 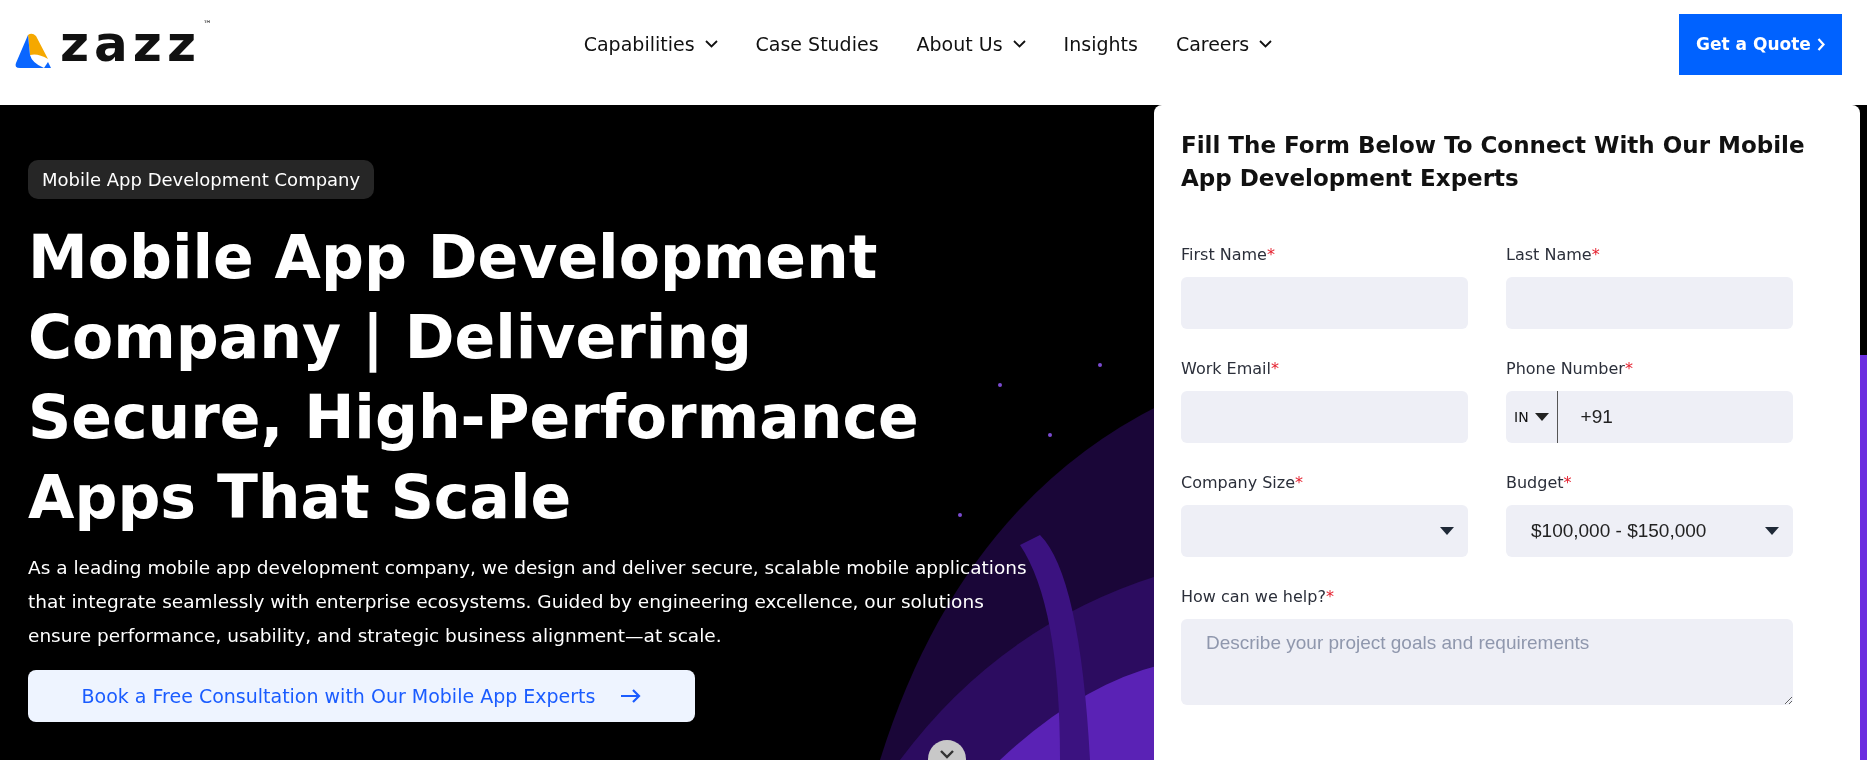 What do you see at coordinates (817, 44) in the screenshot?
I see `nav-link: Case Studies` at bounding box center [817, 44].